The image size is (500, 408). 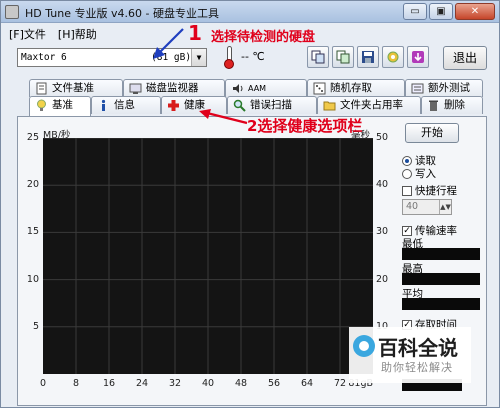 I want to click on x-tick: 56, so click(x=274, y=383).